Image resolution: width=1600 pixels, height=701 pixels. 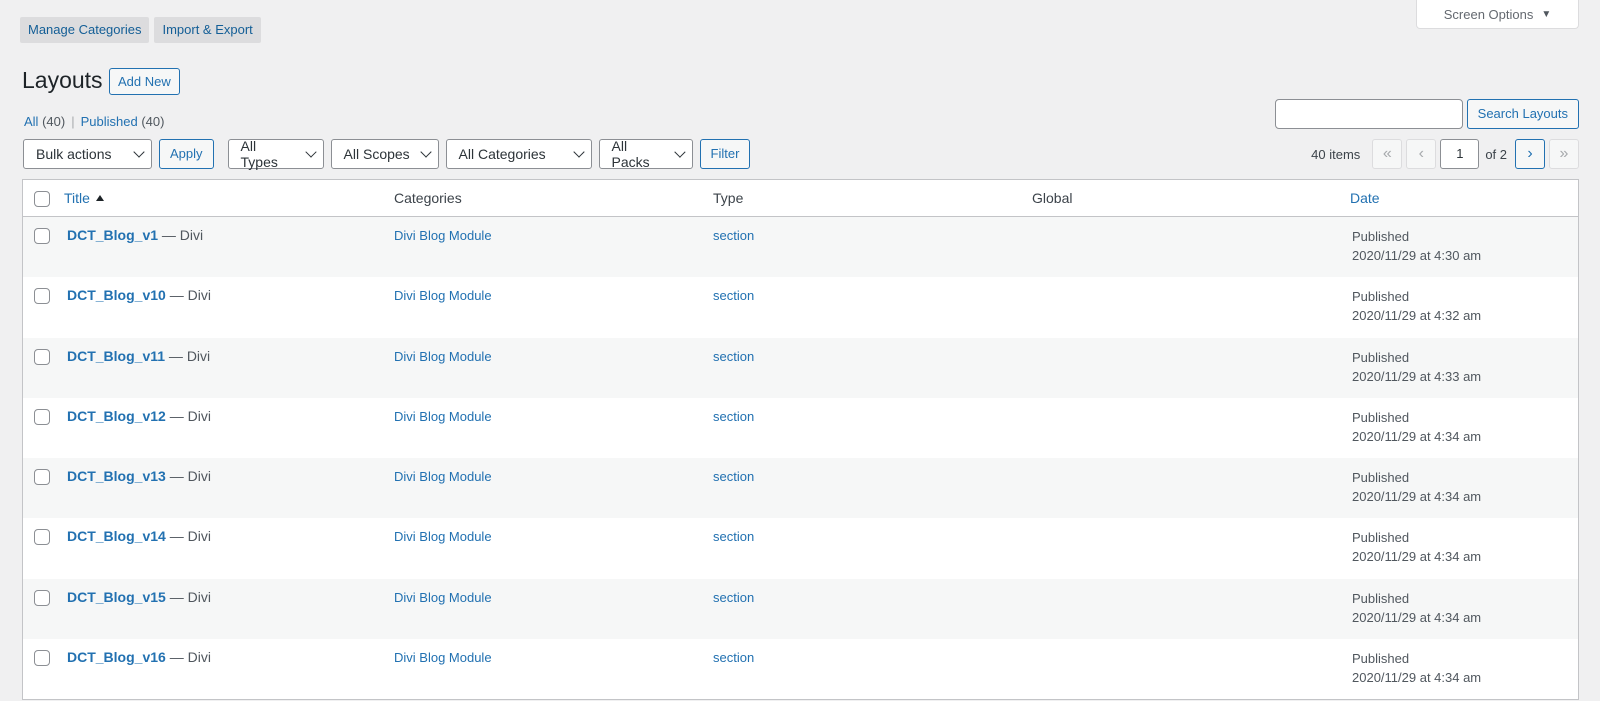 I want to click on row-title-link: DCT_Blog_v1, so click(x=112, y=235).